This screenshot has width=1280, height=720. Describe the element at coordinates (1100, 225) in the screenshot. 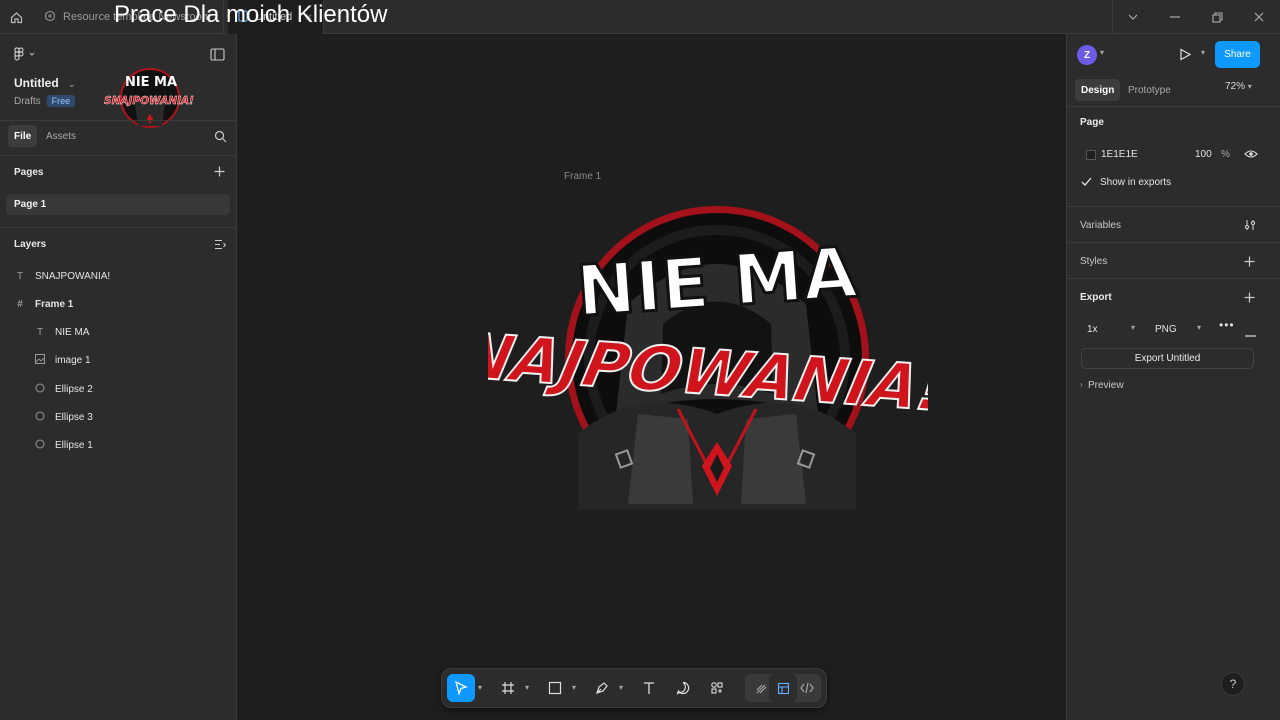

I see `variables-title: Variables` at that location.